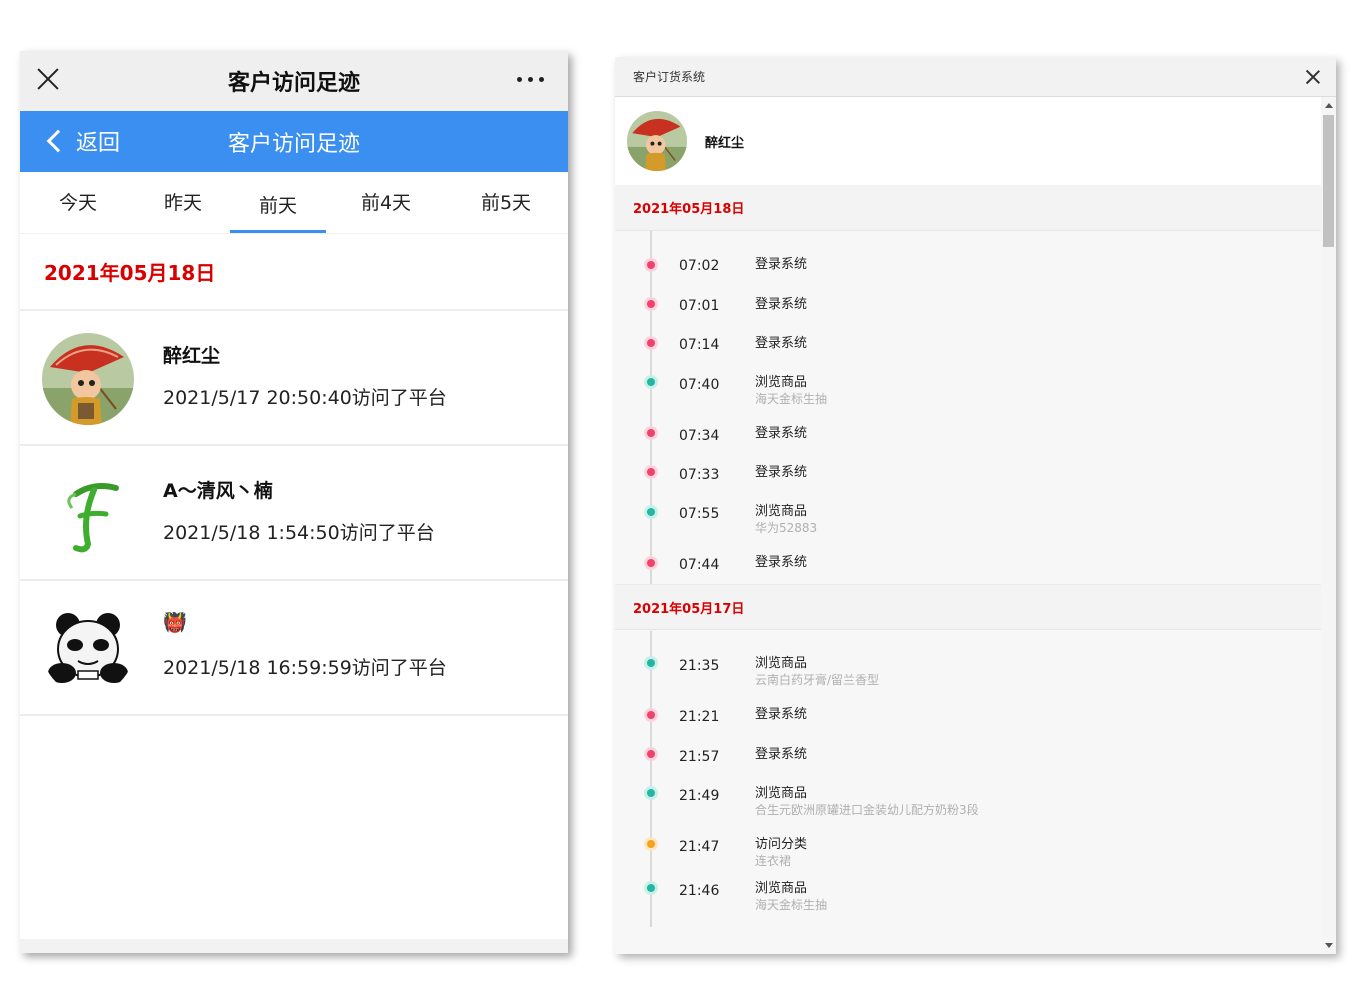  What do you see at coordinates (183, 201) in the screenshot?
I see `tab-yesterday: 昨天` at bounding box center [183, 201].